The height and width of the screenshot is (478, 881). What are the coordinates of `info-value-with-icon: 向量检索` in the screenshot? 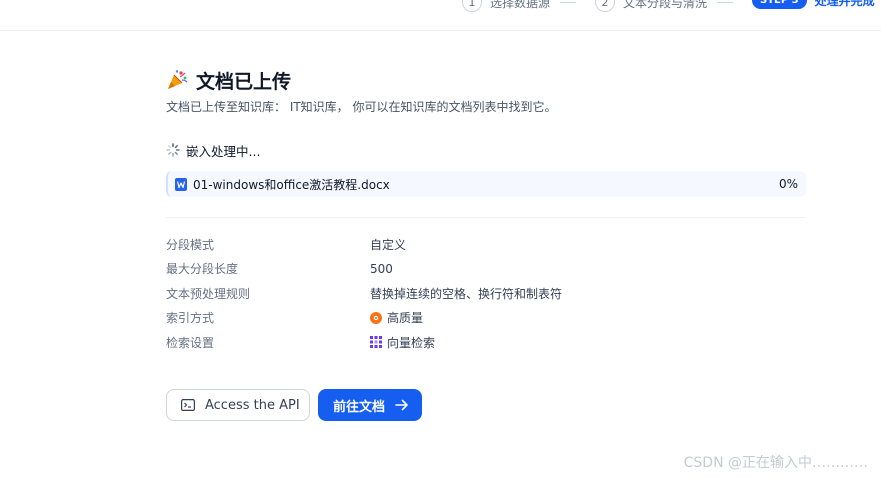 It's located at (402, 342).